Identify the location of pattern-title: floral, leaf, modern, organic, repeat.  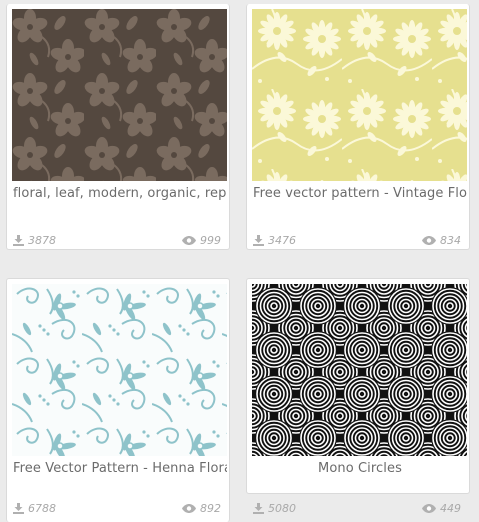
(120, 194).